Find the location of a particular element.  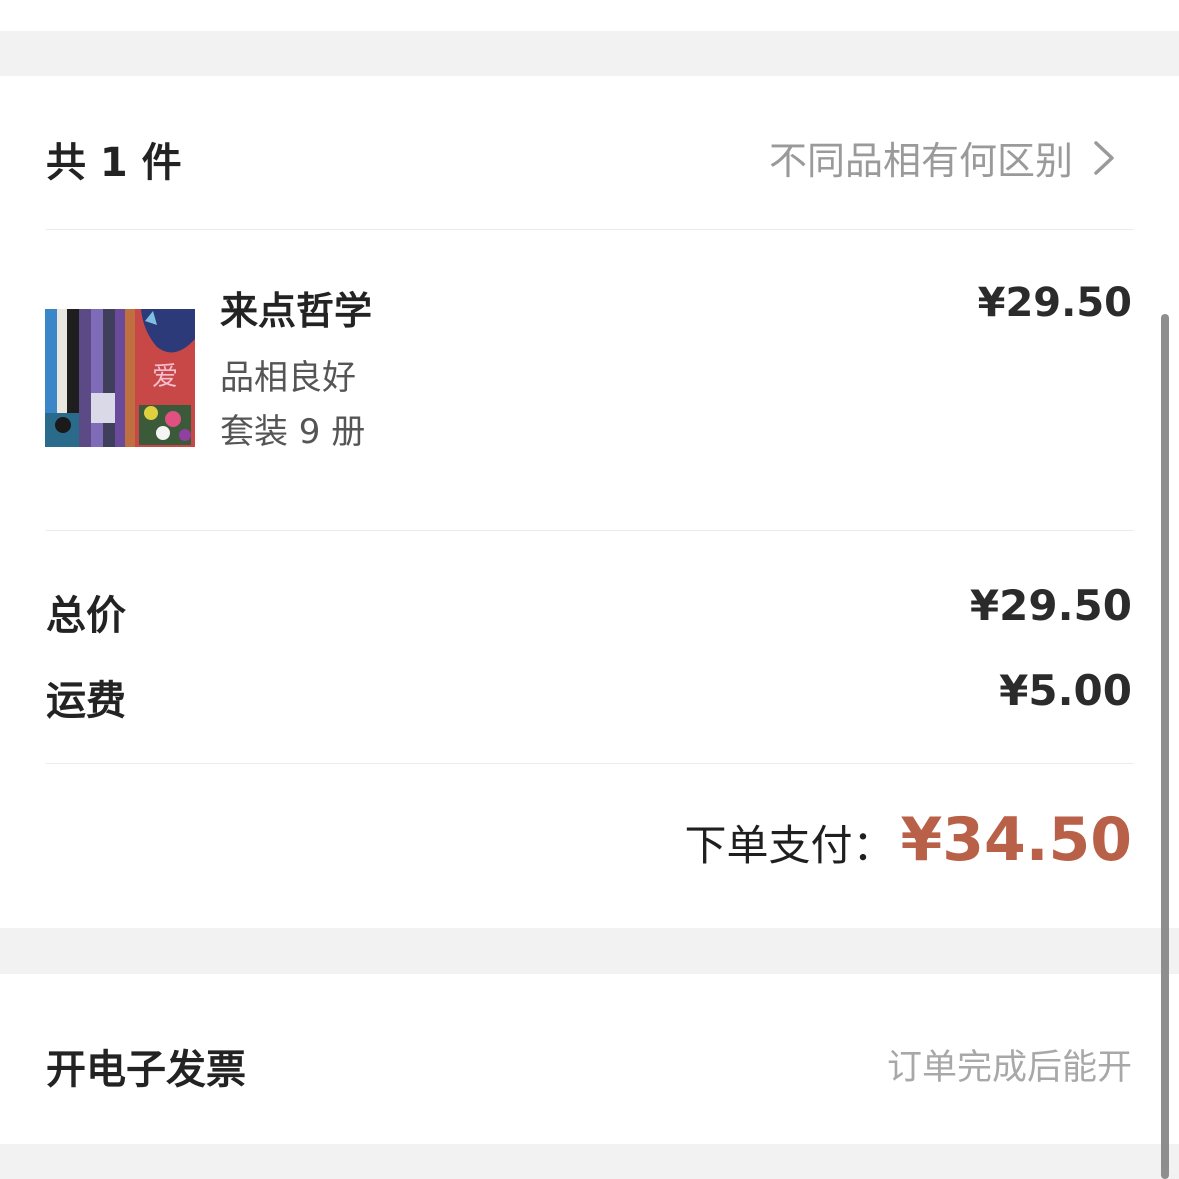

cover-lettering: 爱 is located at coordinates (165, 377).